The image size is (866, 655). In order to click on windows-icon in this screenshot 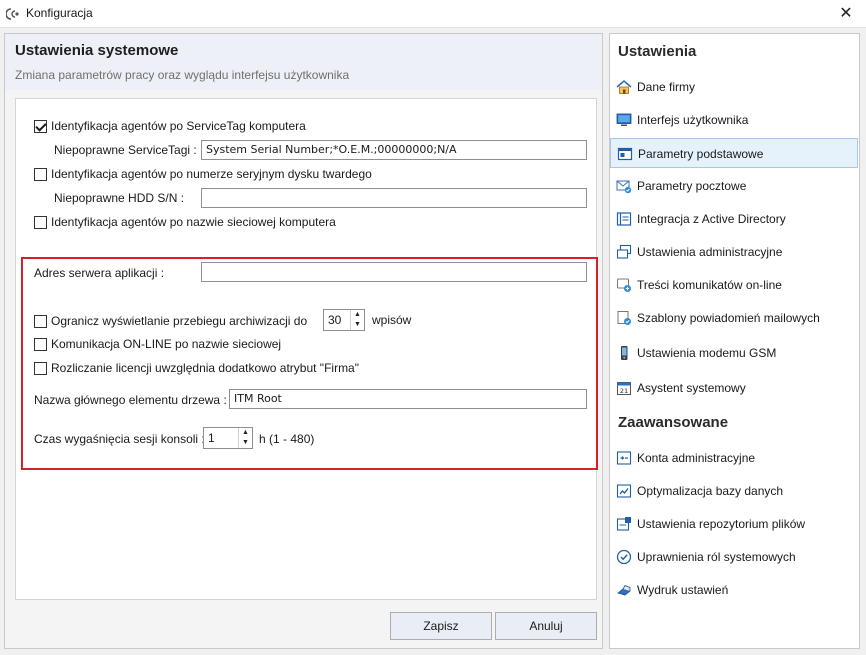, I will do `click(624, 251)`.